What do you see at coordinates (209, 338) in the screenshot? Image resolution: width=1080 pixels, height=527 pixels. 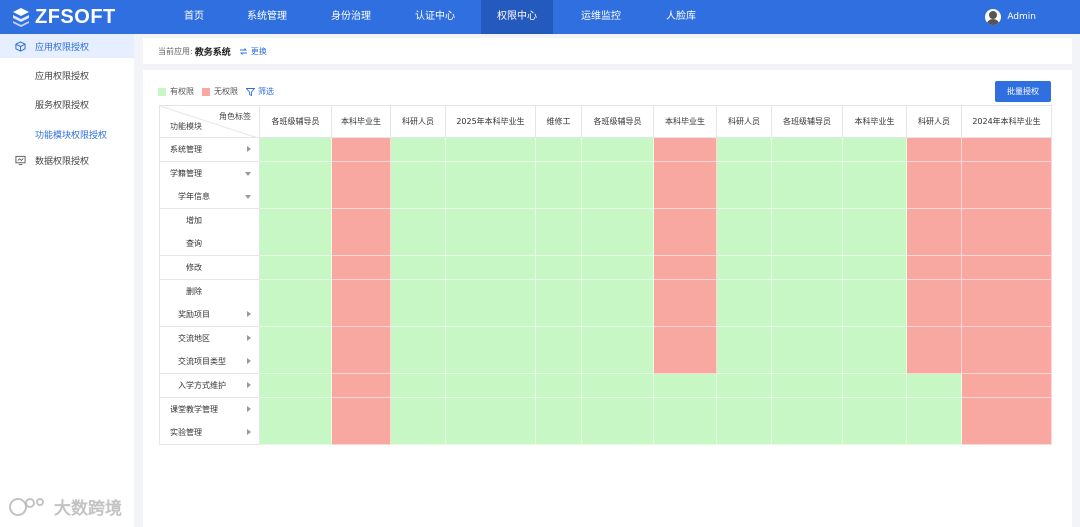 I see `row-header: 交流地区` at bounding box center [209, 338].